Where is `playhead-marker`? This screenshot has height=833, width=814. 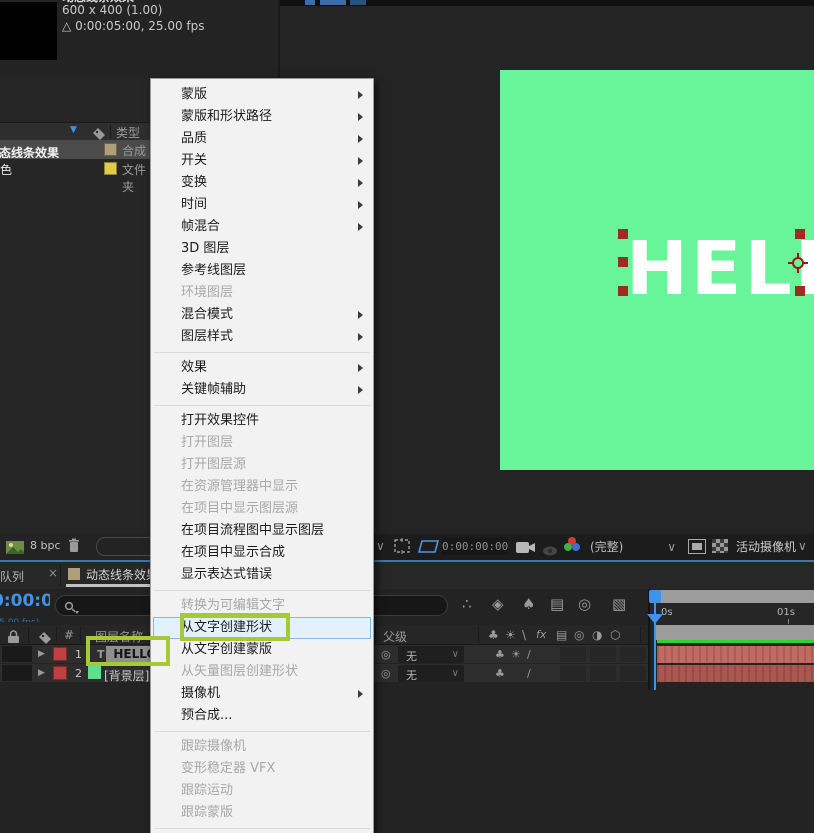 playhead-marker is located at coordinates (655, 619).